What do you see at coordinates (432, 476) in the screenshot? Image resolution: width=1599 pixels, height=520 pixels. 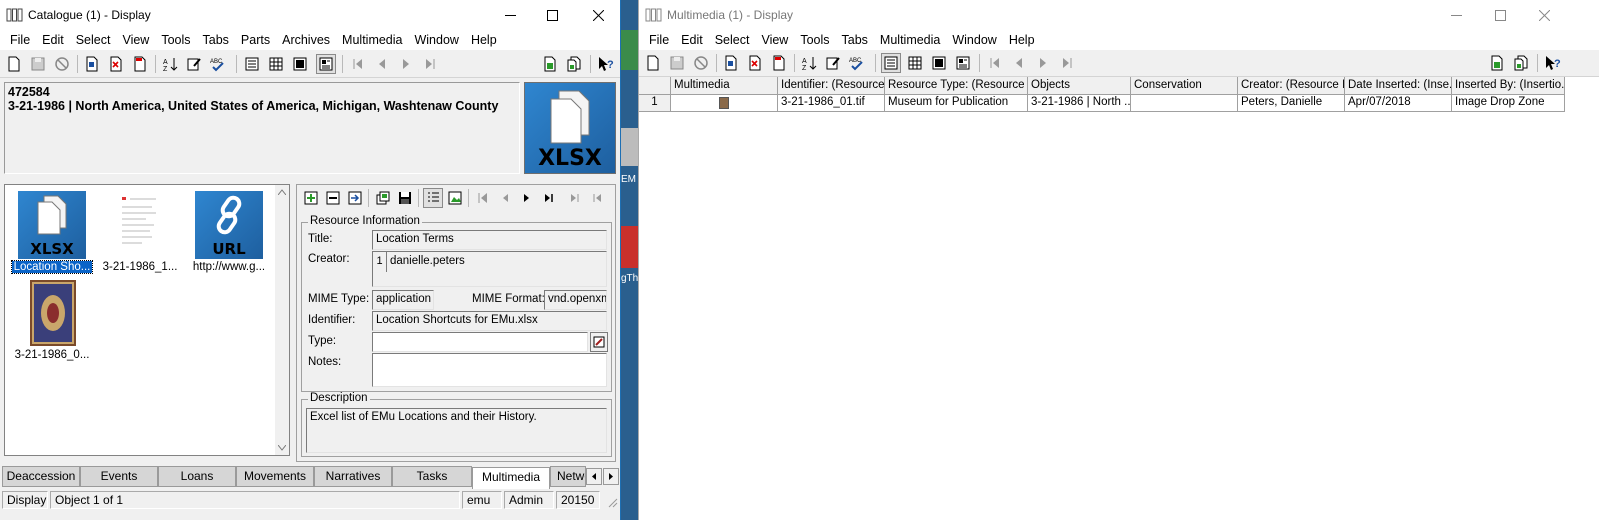 I see `tab-tasks: Tasks` at bounding box center [432, 476].